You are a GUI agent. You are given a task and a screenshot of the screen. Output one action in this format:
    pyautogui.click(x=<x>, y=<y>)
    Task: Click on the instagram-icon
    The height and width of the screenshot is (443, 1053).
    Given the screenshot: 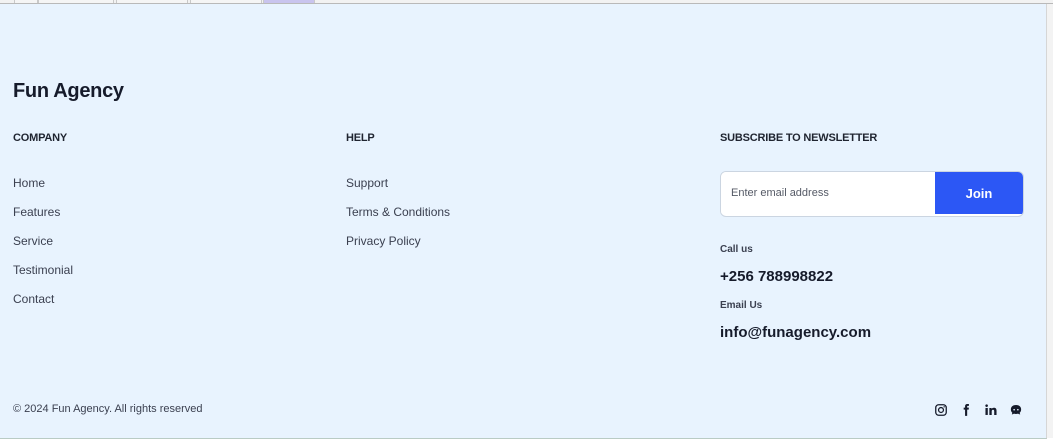 What is the action you would take?
    pyautogui.click(x=941, y=410)
    